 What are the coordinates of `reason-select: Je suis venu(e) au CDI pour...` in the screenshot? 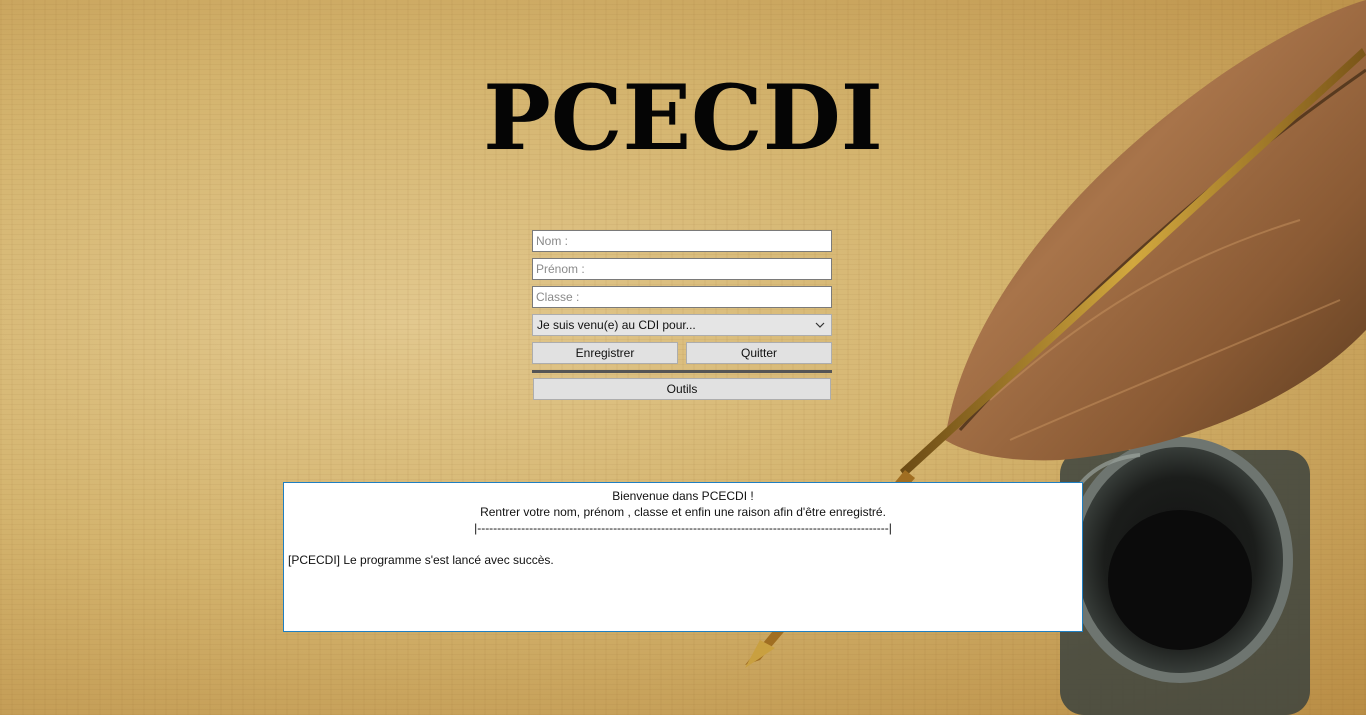 It's located at (682, 325).